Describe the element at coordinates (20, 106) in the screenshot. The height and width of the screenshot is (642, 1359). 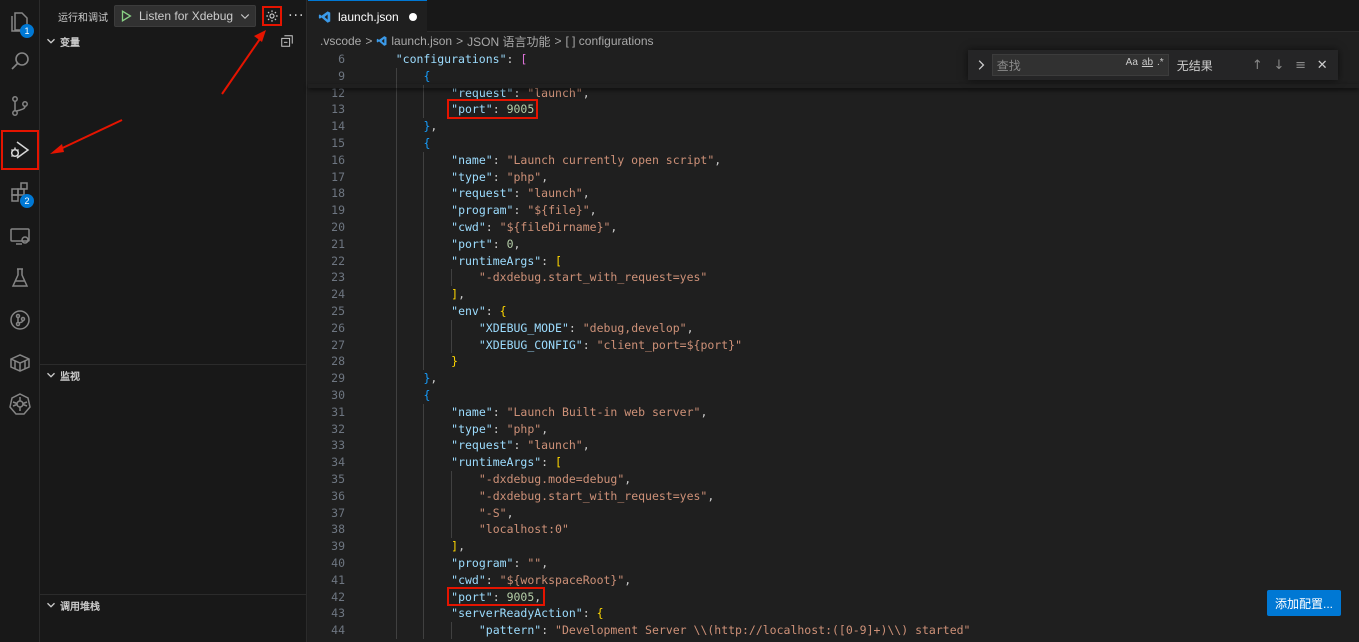
I see `source-control-icon` at that location.